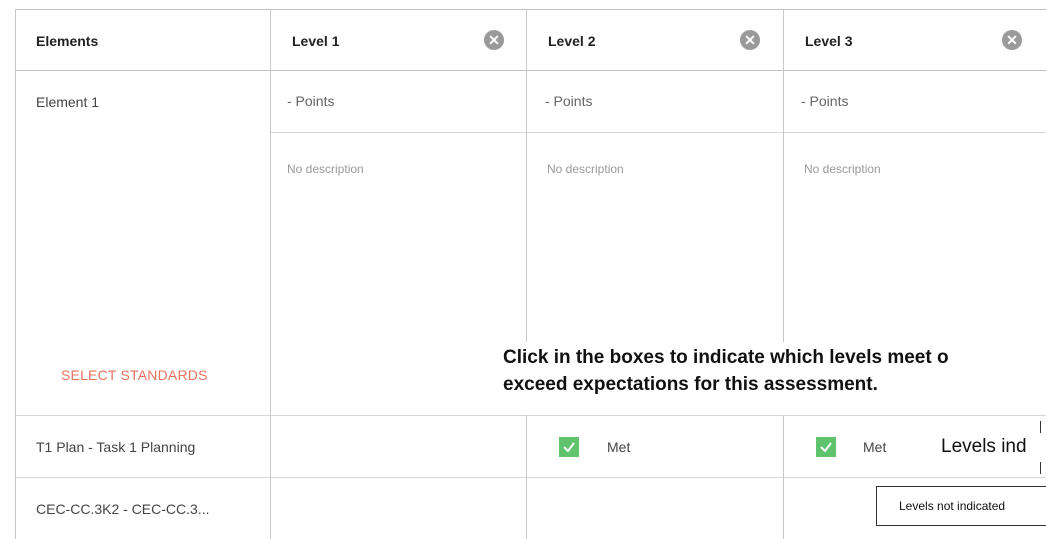 This screenshot has height=539, width=1046. Describe the element at coordinates (783, 477) in the screenshot. I see `col-divider-3-lower` at that location.